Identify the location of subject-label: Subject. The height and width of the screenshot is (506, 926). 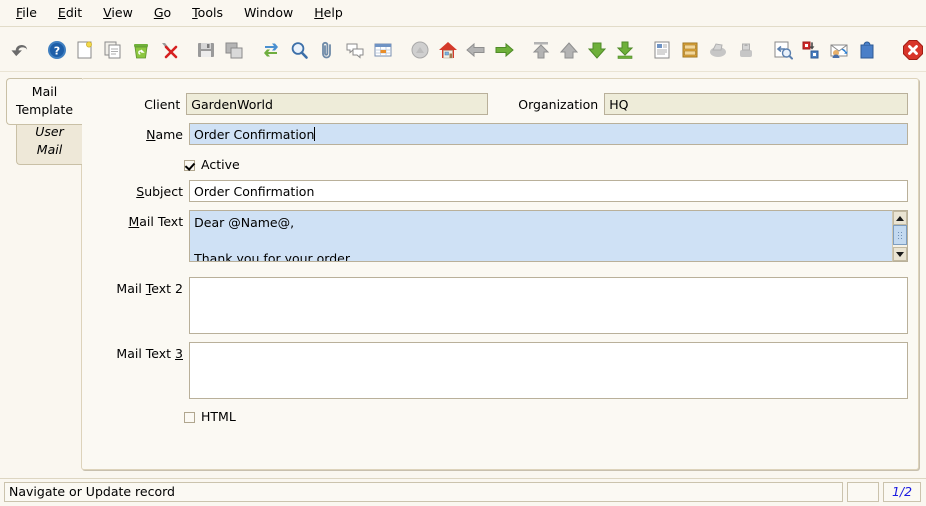
(159, 191).